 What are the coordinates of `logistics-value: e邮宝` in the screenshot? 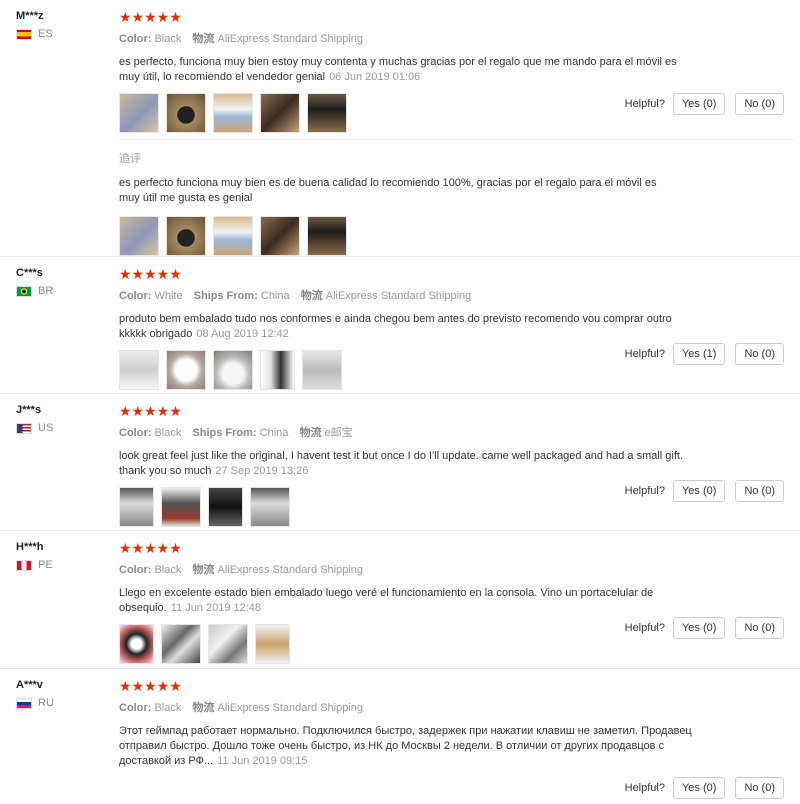 It's located at (338, 433).